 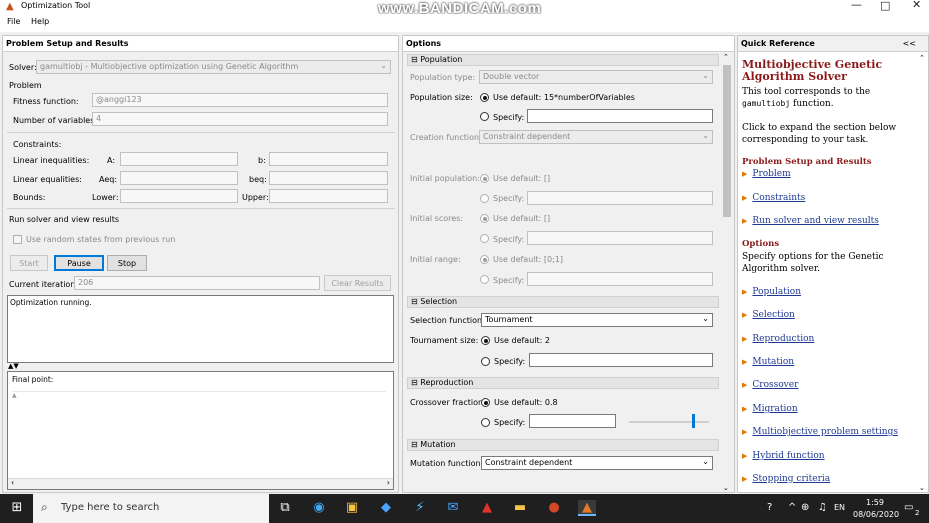 I want to click on help-icon: ?, so click(x=769, y=507).